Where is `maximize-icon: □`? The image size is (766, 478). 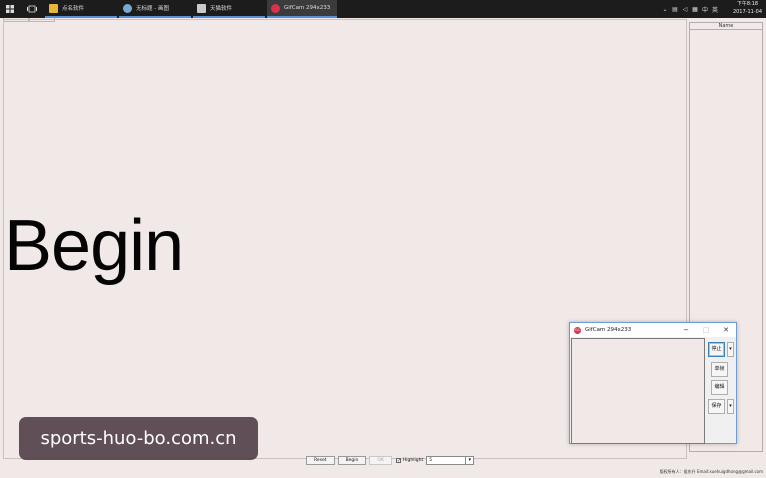
maximize-icon: □ is located at coordinates (706, 330).